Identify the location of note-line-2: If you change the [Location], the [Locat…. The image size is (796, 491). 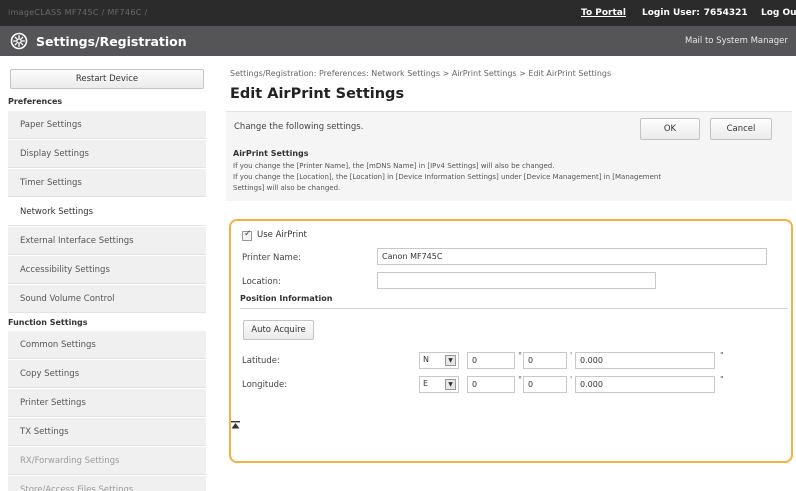
(447, 177).